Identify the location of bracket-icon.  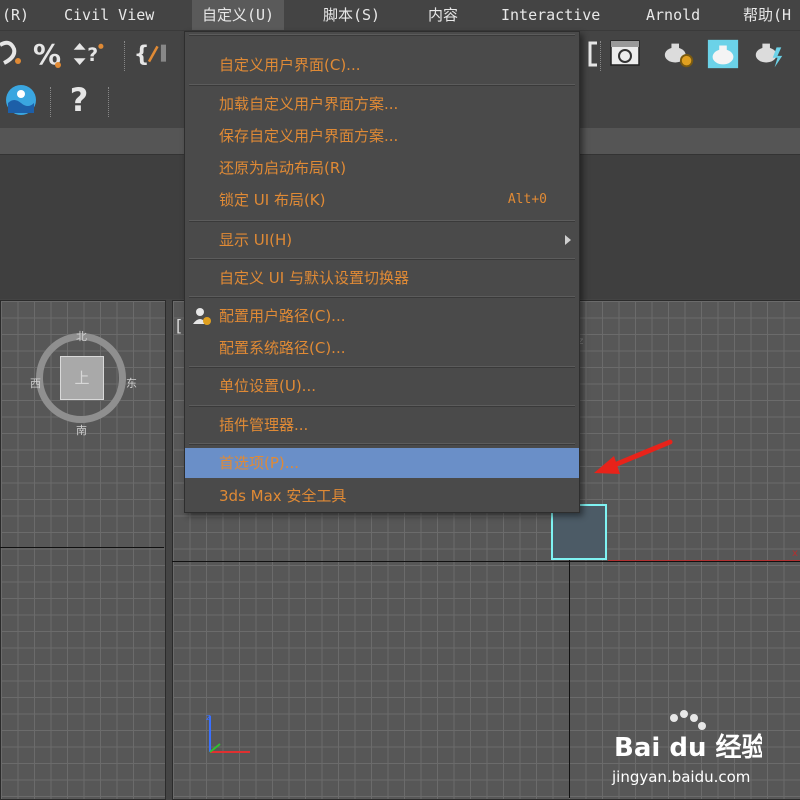
(593, 54).